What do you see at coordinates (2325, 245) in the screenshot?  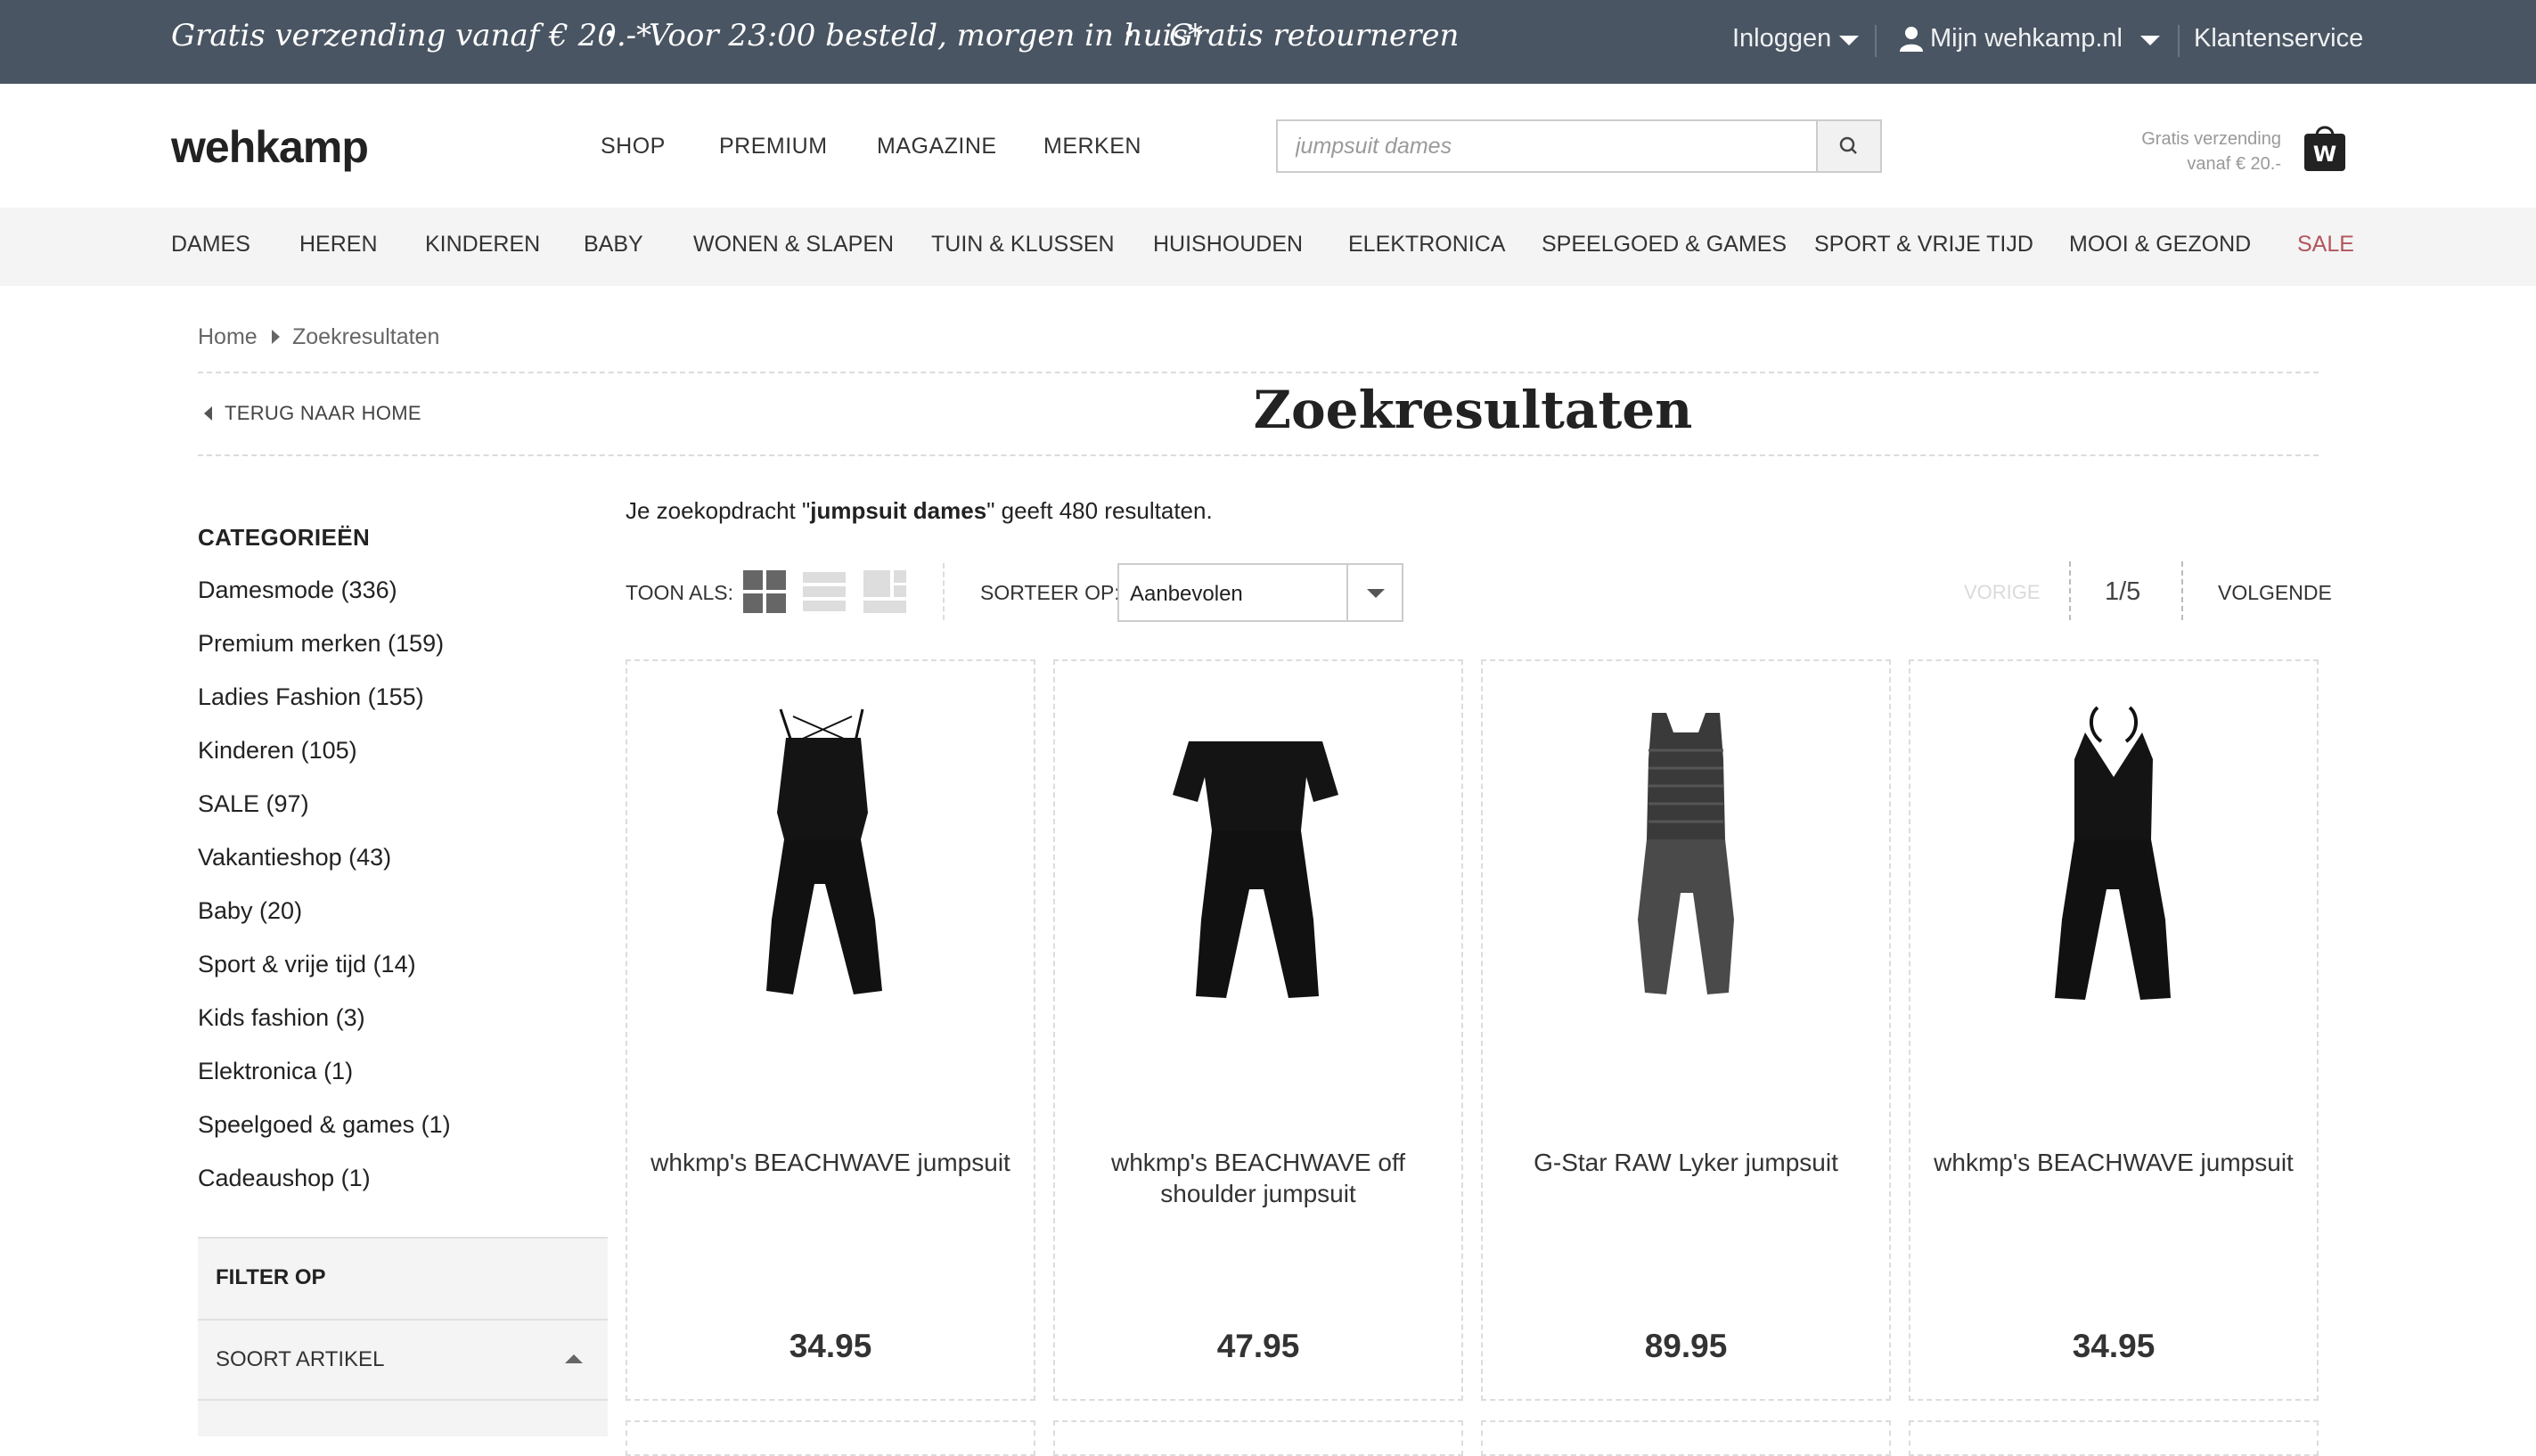 I see `cat-sale: SALE` at bounding box center [2325, 245].